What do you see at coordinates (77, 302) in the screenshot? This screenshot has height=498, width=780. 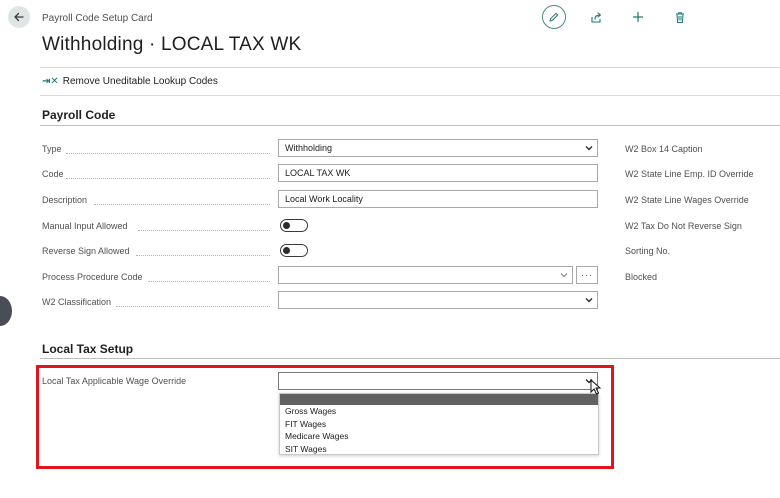 I see `w2-classification-label: W2 Classification` at bounding box center [77, 302].